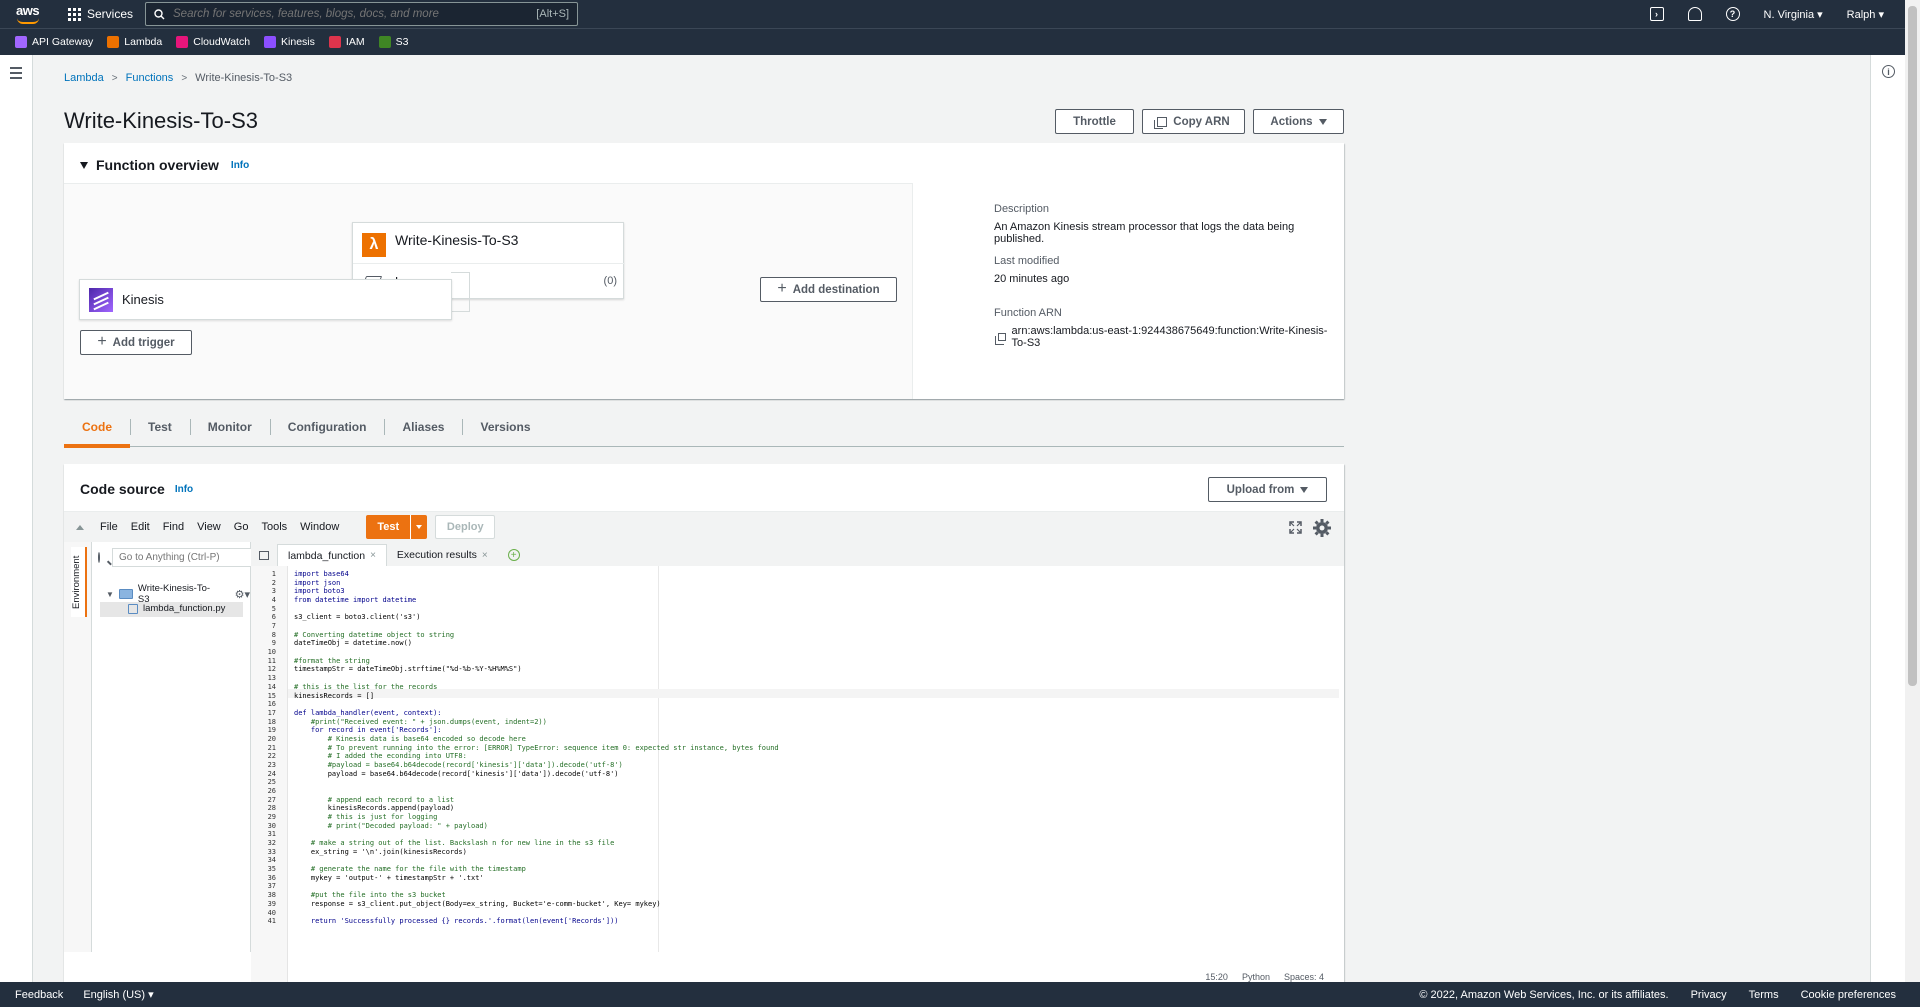 This screenshot has width=1920, height=1007. Describe the element at coordinates (271, 704) in the screenshot. I see `line-number: 16` at that location.